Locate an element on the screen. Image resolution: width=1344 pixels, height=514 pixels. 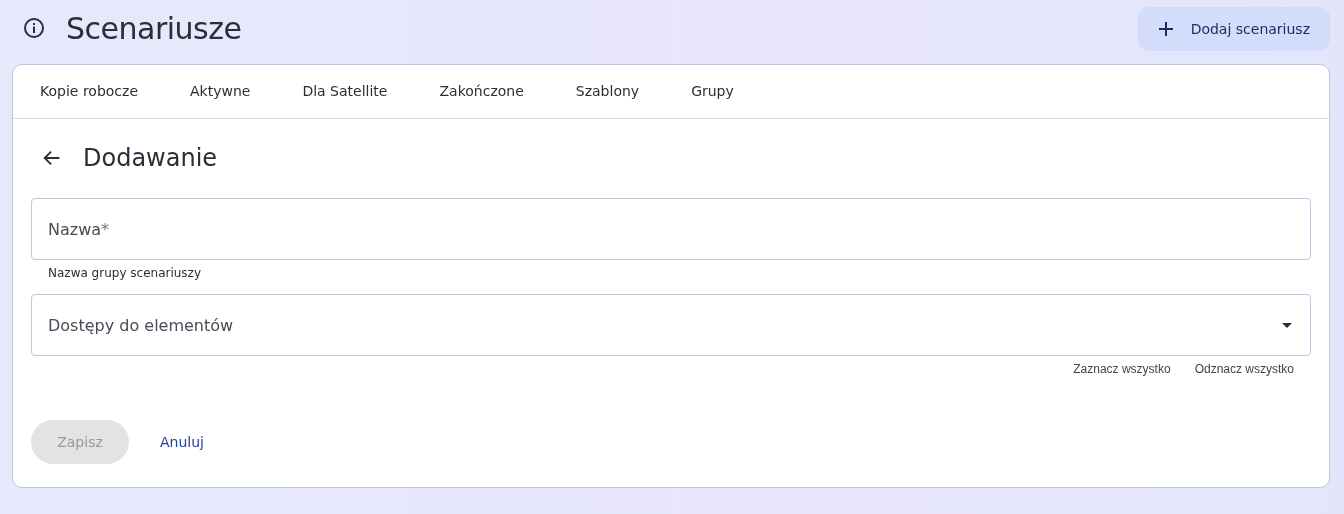
select-all-link: Zaznacz wszystko is located at coordinates (1122, 369).